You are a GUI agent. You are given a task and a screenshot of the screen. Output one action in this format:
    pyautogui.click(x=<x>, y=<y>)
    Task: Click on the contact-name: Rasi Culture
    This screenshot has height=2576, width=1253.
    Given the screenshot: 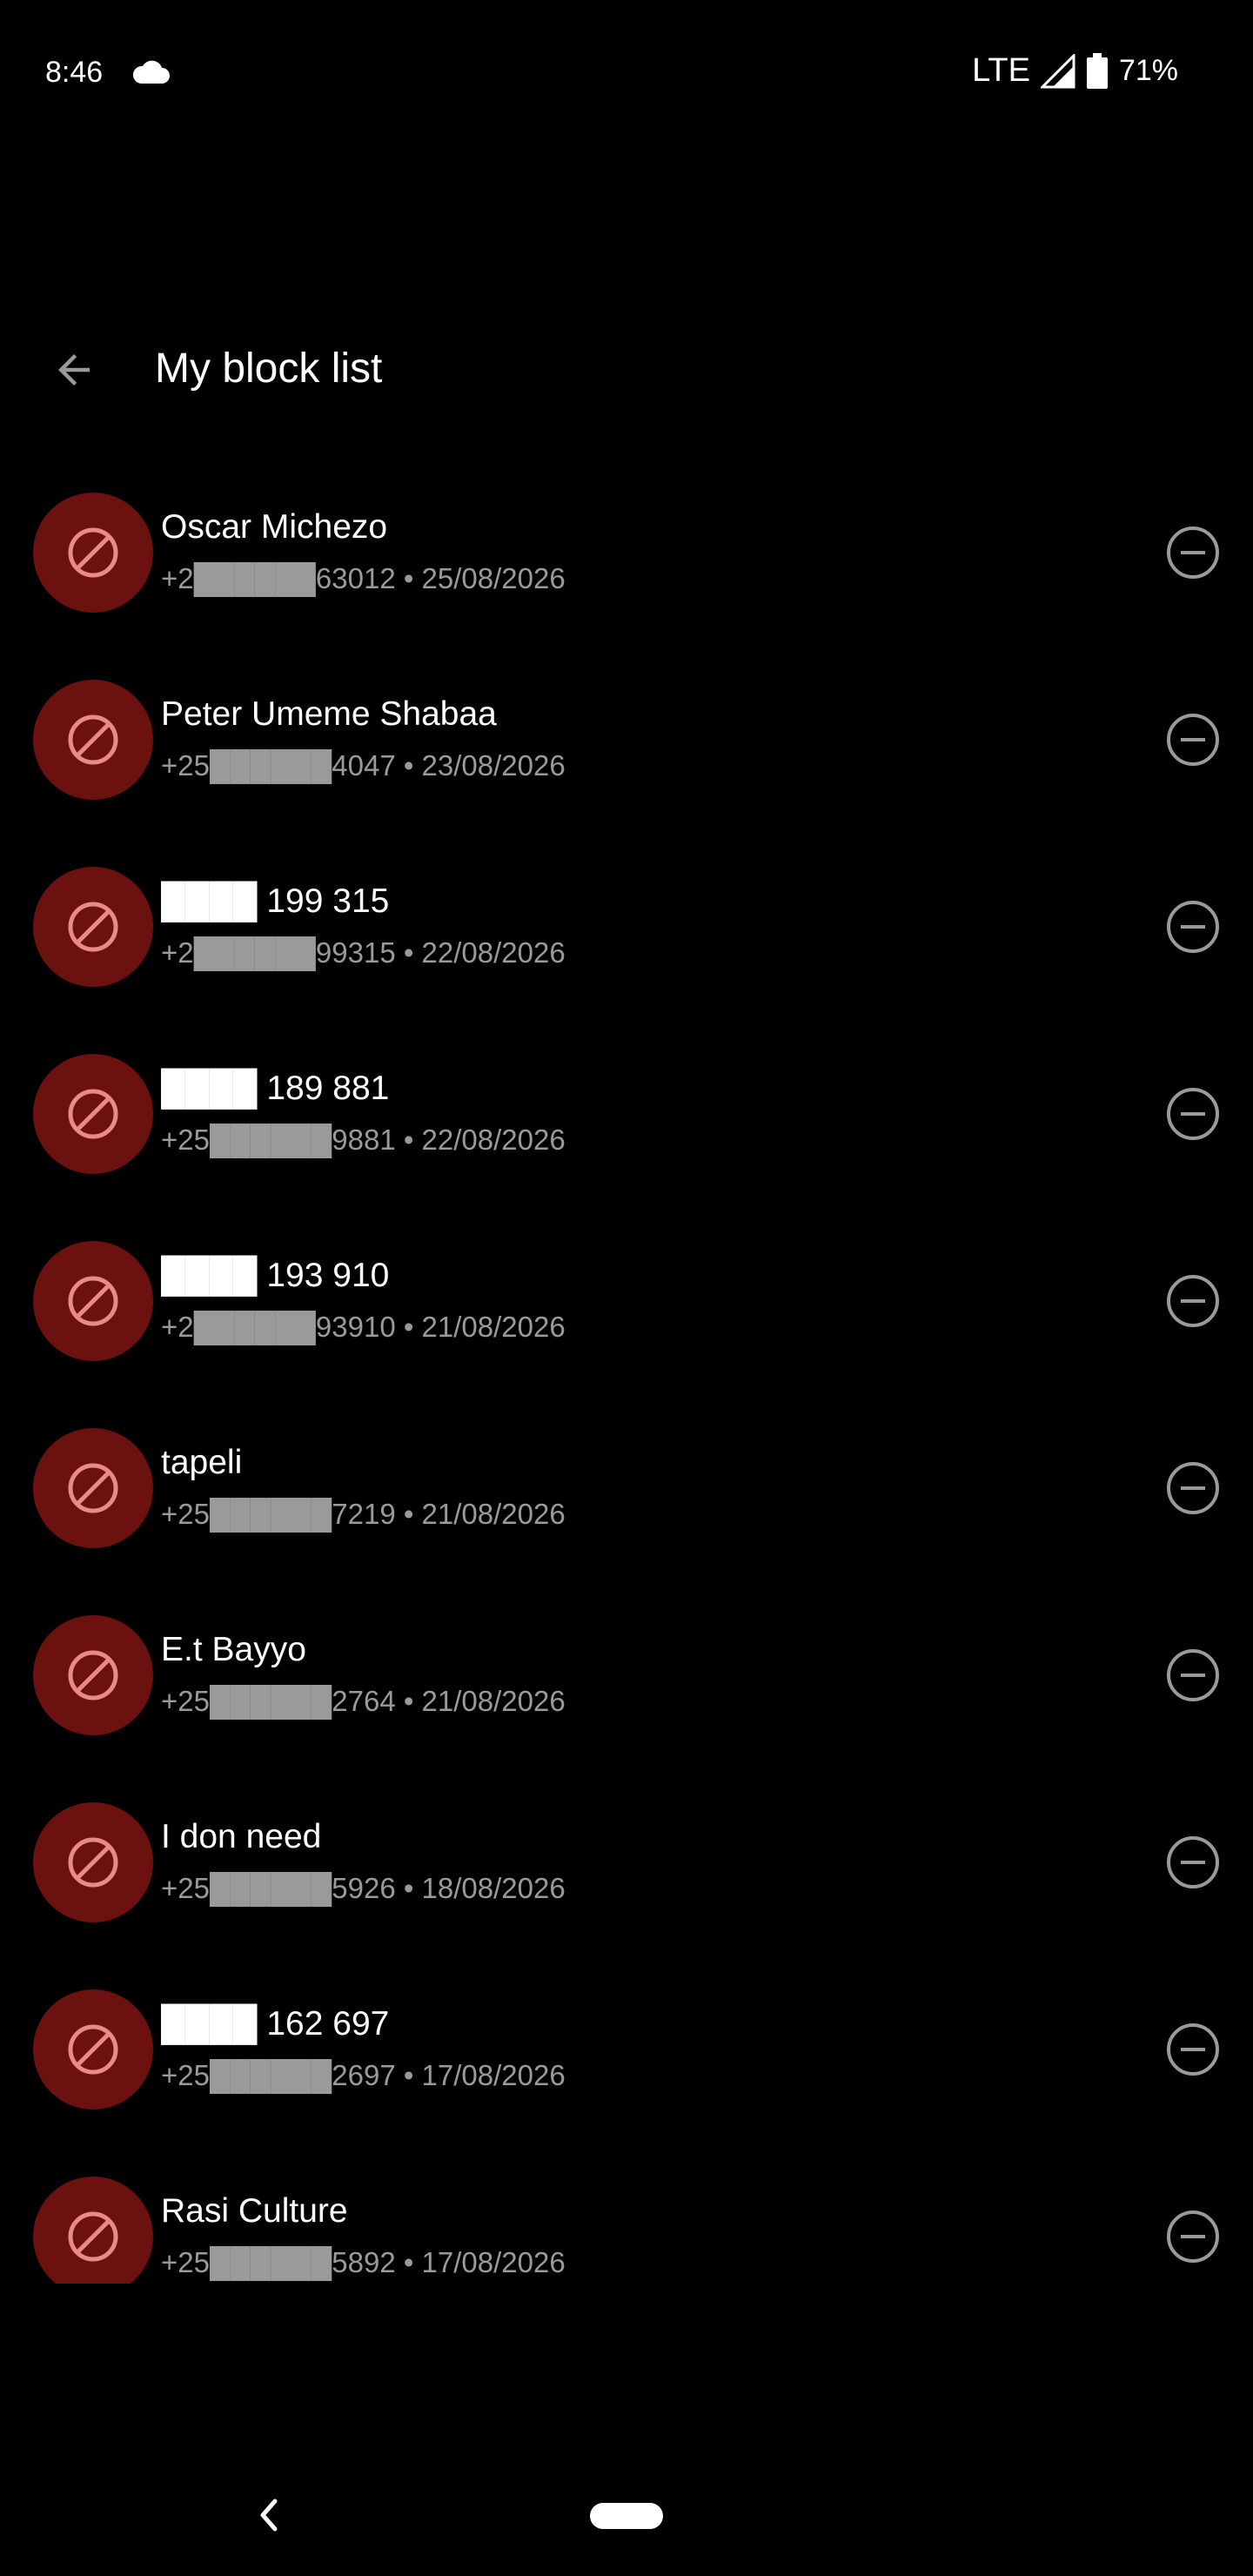 What is the action you would take?
    pyautogui.click(x=255, y=2211)
    